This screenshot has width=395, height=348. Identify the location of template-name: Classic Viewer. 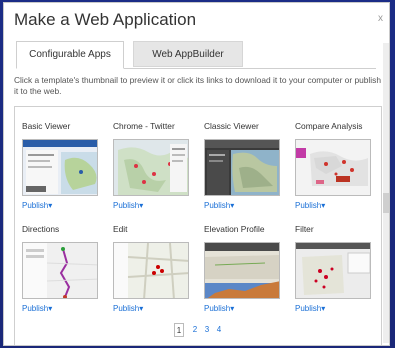
(231, 126).